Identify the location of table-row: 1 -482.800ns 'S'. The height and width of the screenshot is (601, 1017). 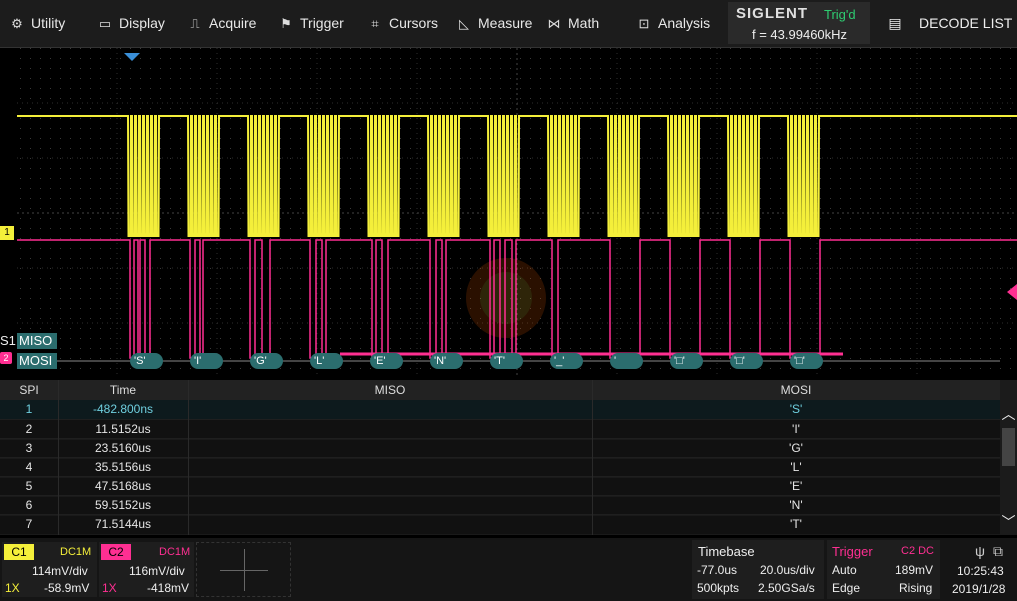
(500, 410).